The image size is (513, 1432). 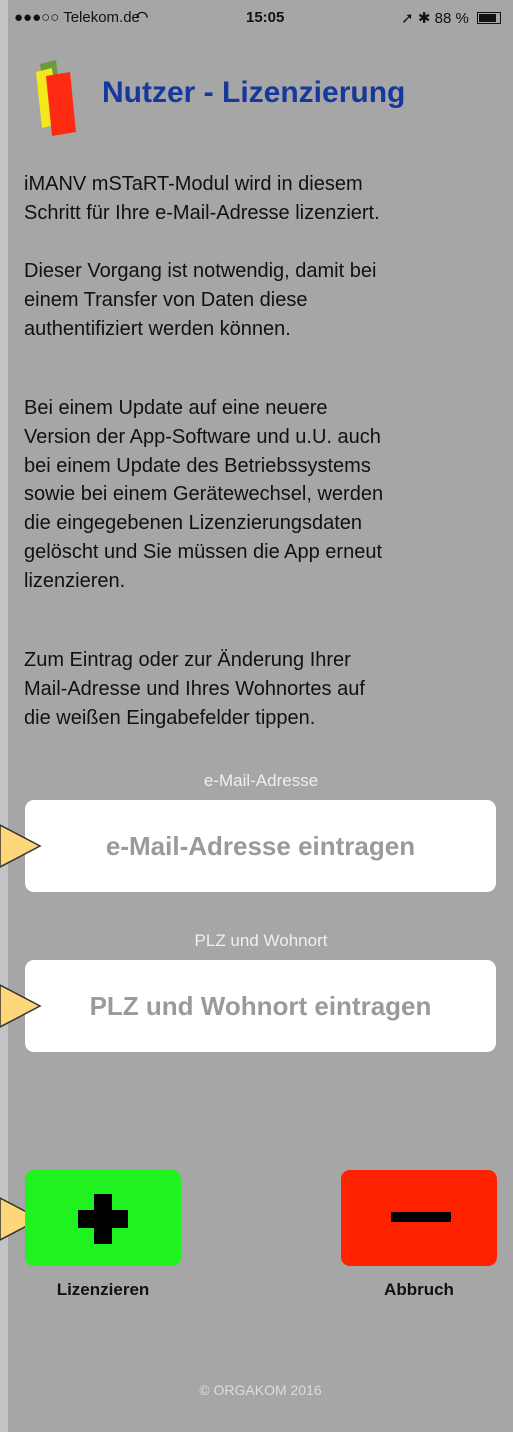 I want to click on minus-icon, so click(x=421, y=1217).